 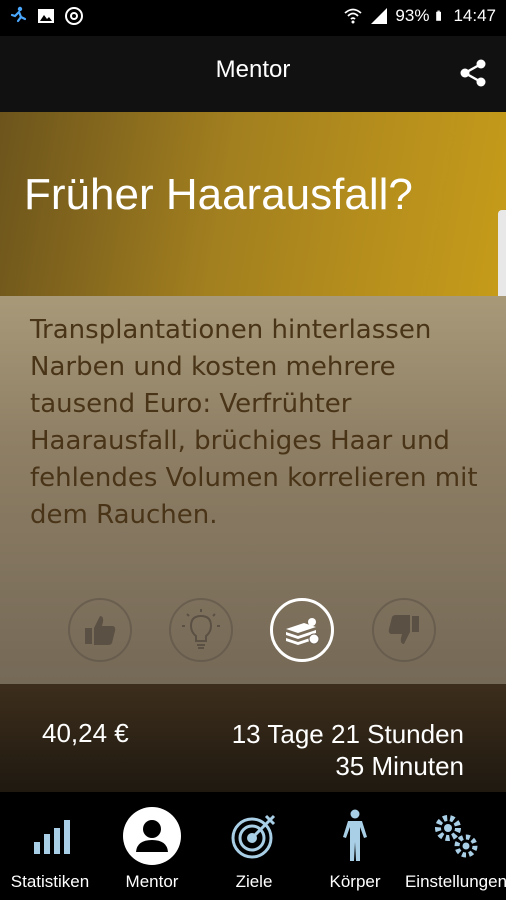 I want to click on clock: 14:47, so click(x=474, y=15).